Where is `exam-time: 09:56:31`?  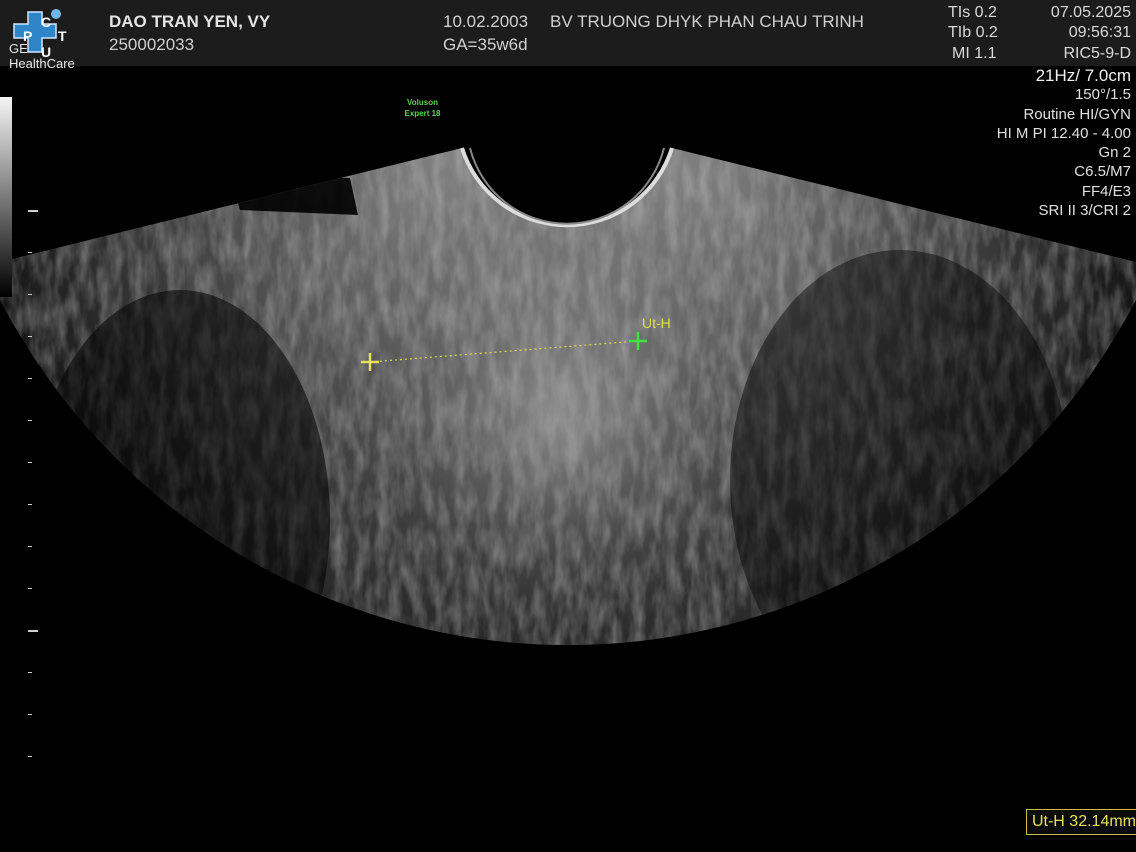 exam-time: 09:56:31 is located at coordinates (1099, 32).